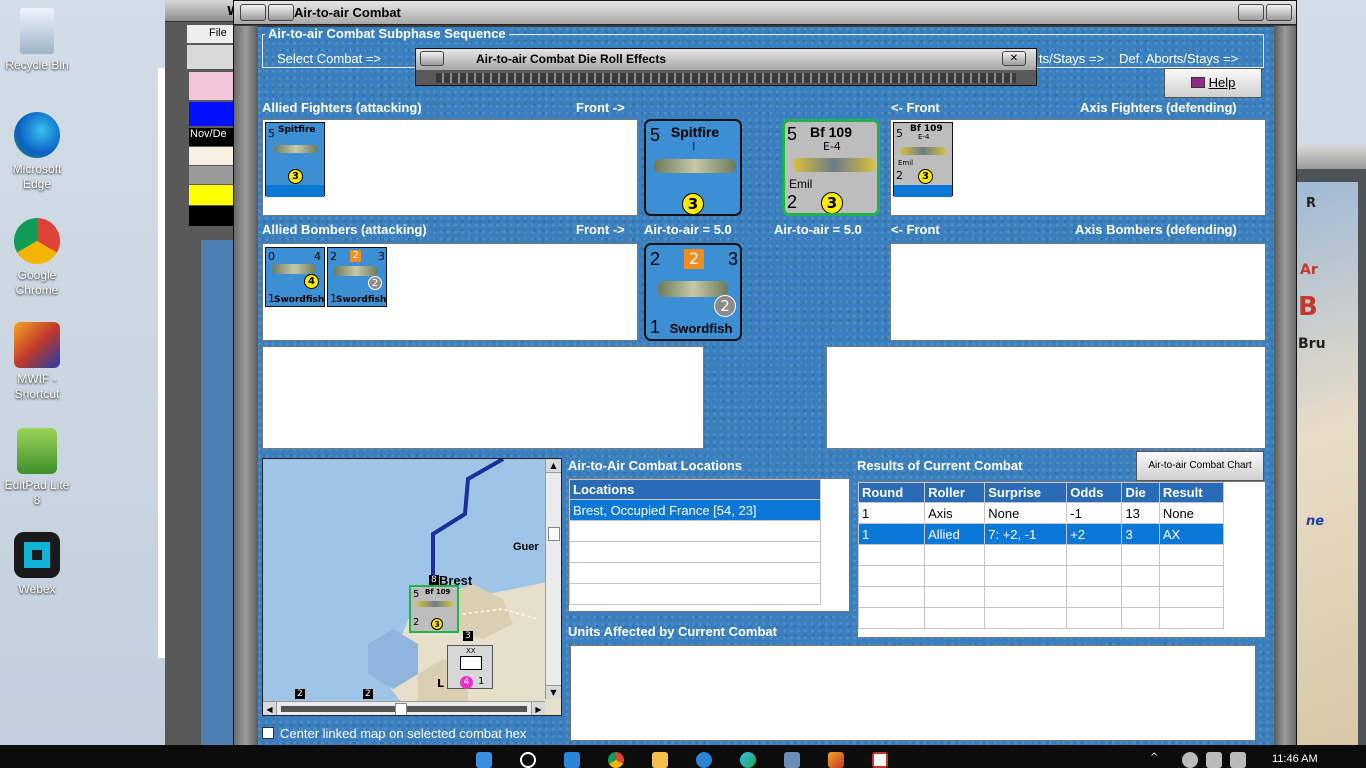 The image size is (1366, 768). Describe the element at coordinates (37, 65) in the screenshot. I see `desktop-icon-label: Recycle Bin` at that location.